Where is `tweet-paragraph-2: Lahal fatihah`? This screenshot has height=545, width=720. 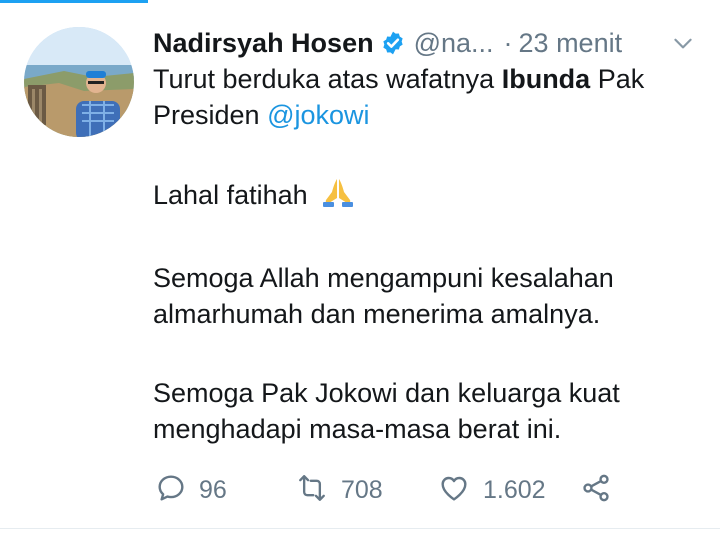 tweet-paragraph-2: Lahal fatihah is located at coordinates (430, 196).